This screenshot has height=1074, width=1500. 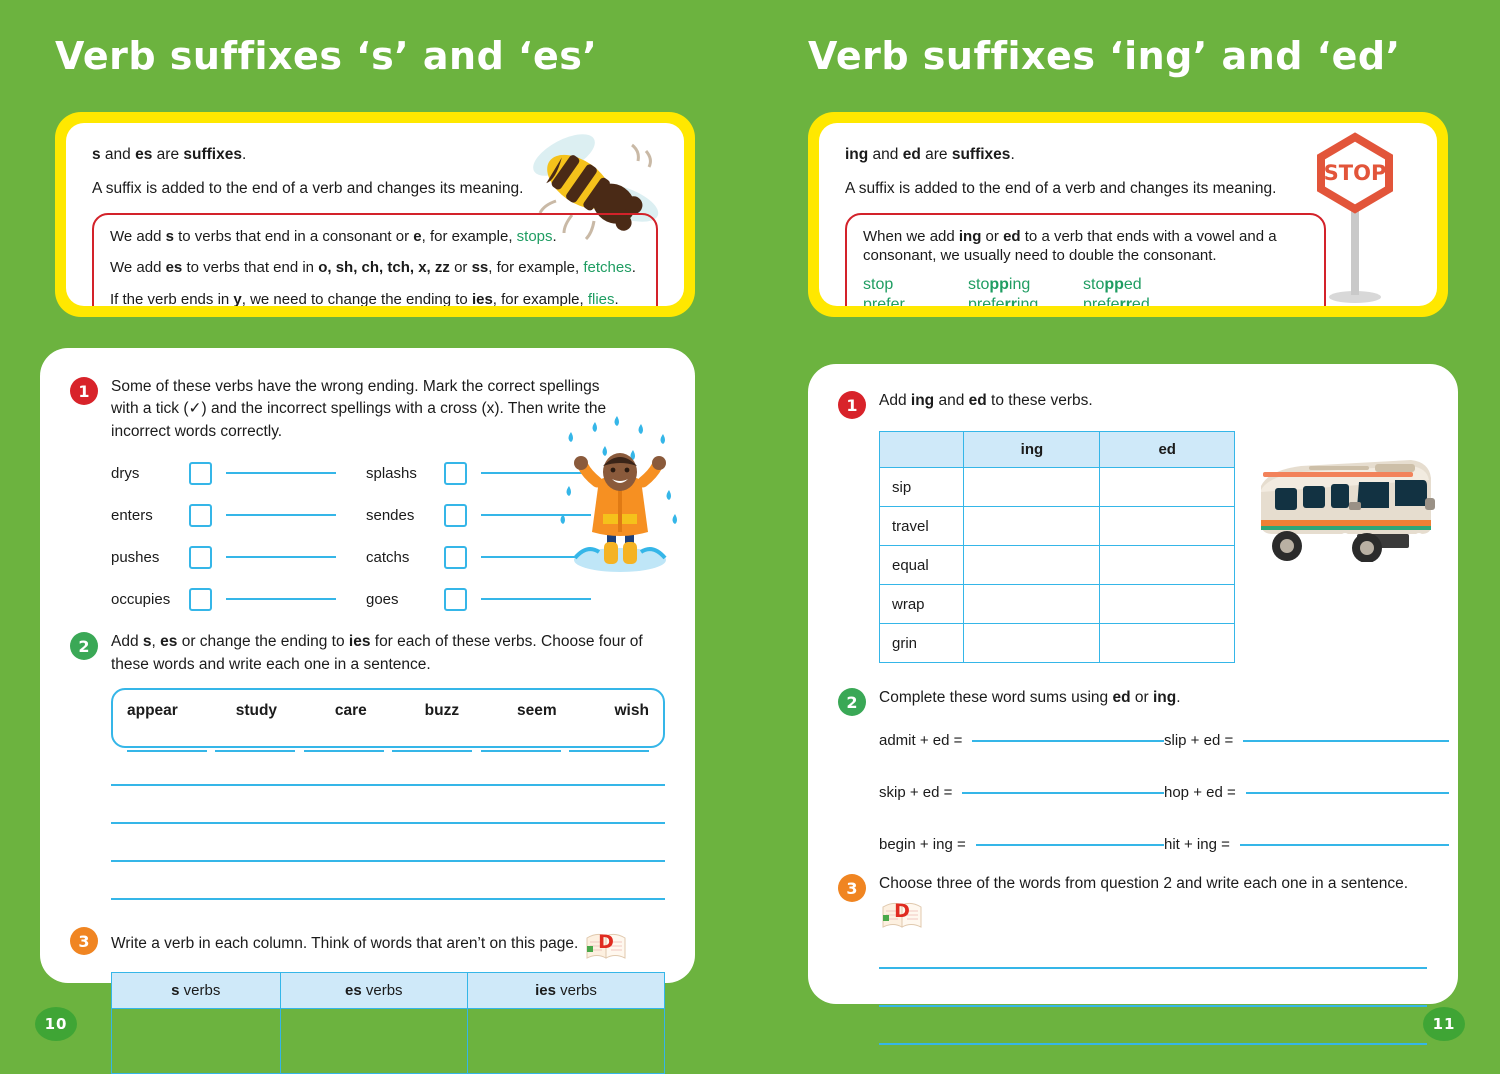 What do you see at coordinates (921, 604) in the screenshot?
I see `verb-label: wrap` at bounding box center [921, 604].